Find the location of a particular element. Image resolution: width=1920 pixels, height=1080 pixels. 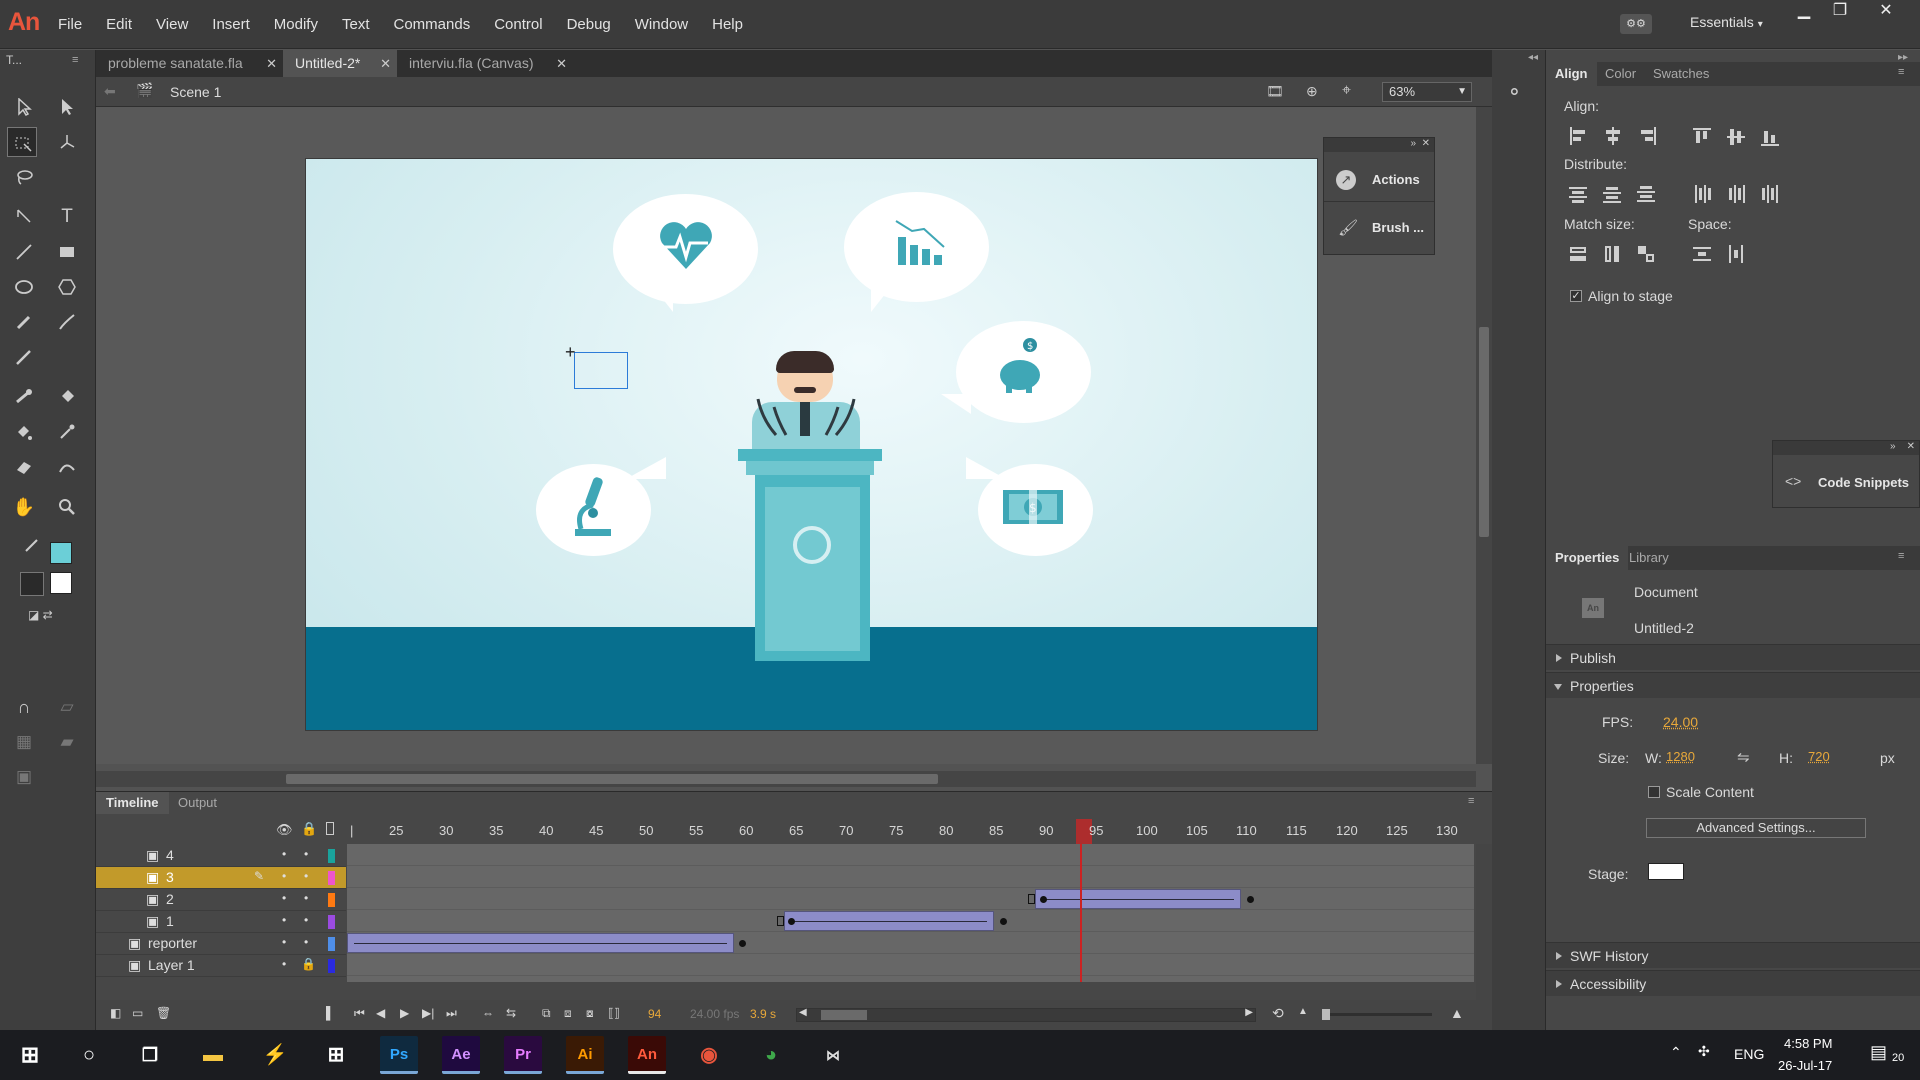

chrome-icon: ◕ is located at coordinates (771, 1055).